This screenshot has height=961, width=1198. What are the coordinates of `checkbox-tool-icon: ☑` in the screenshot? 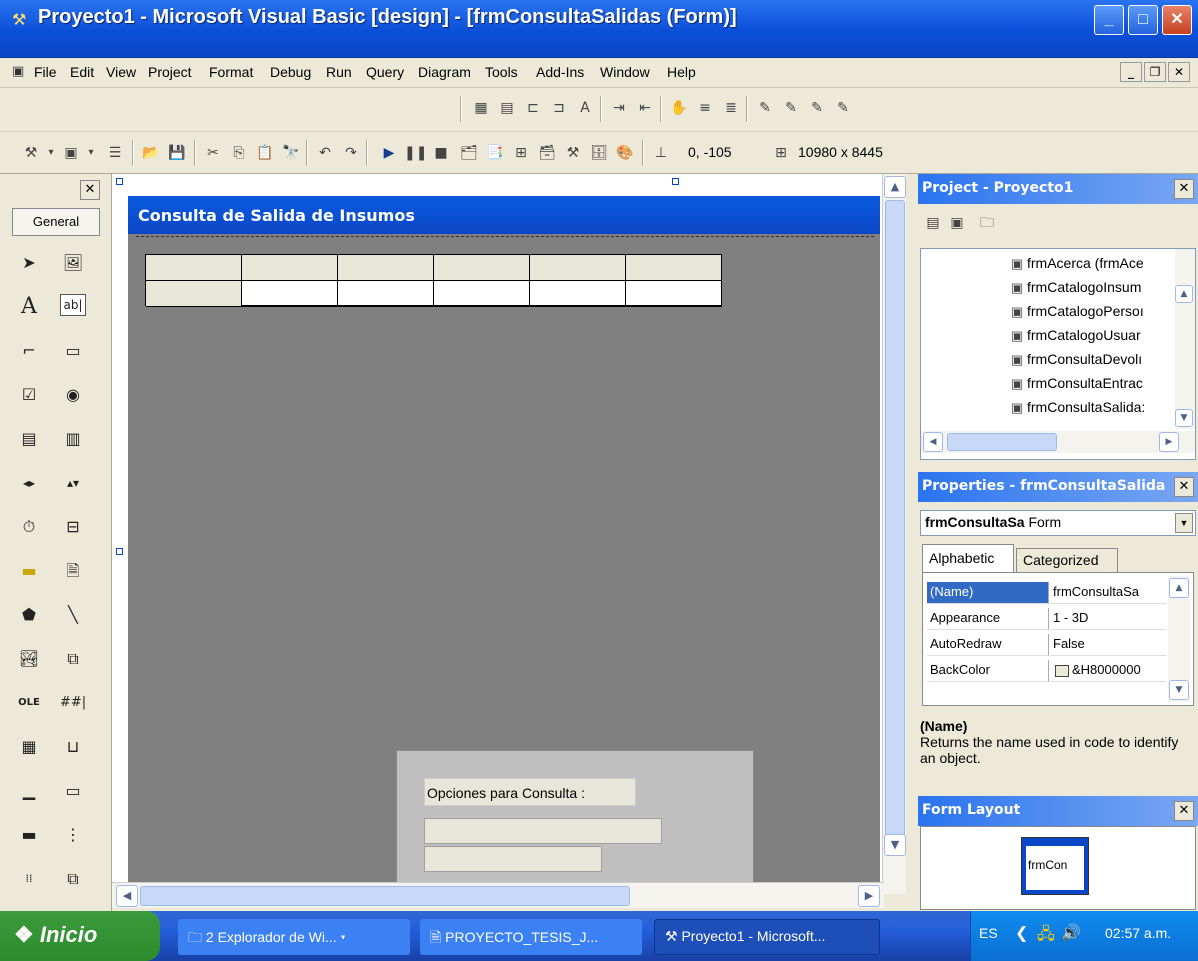 It's located at (29, 395).